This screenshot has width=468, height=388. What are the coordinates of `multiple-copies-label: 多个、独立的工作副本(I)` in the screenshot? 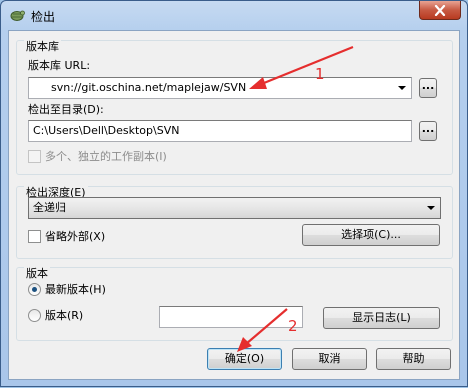 It's located at (106, 156).